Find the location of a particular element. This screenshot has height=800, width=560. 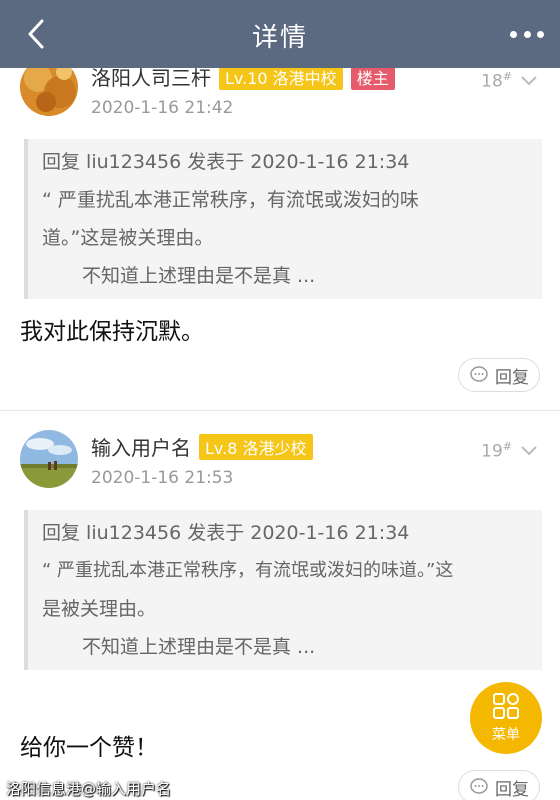

more-dots-icon is located at coordinates (513, 34).